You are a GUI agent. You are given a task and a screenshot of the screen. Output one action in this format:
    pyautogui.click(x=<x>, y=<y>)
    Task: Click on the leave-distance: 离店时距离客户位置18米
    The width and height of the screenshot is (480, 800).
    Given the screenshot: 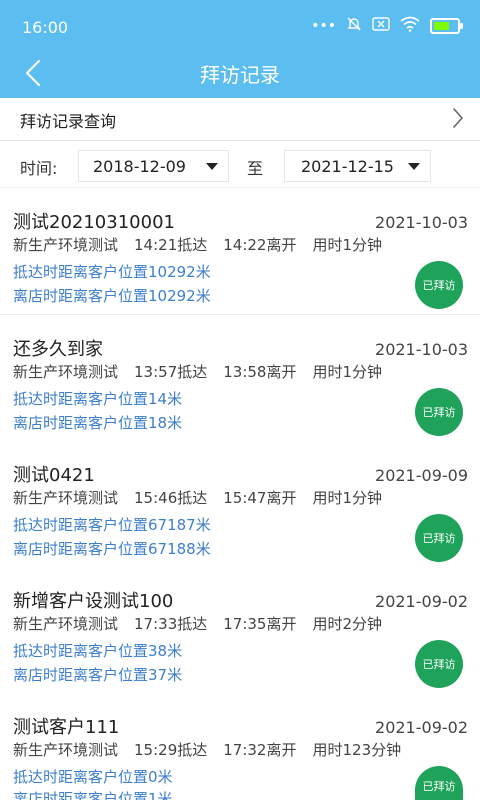 What is the action you would take?
    pyautogui.click(x=98, y=423)
    